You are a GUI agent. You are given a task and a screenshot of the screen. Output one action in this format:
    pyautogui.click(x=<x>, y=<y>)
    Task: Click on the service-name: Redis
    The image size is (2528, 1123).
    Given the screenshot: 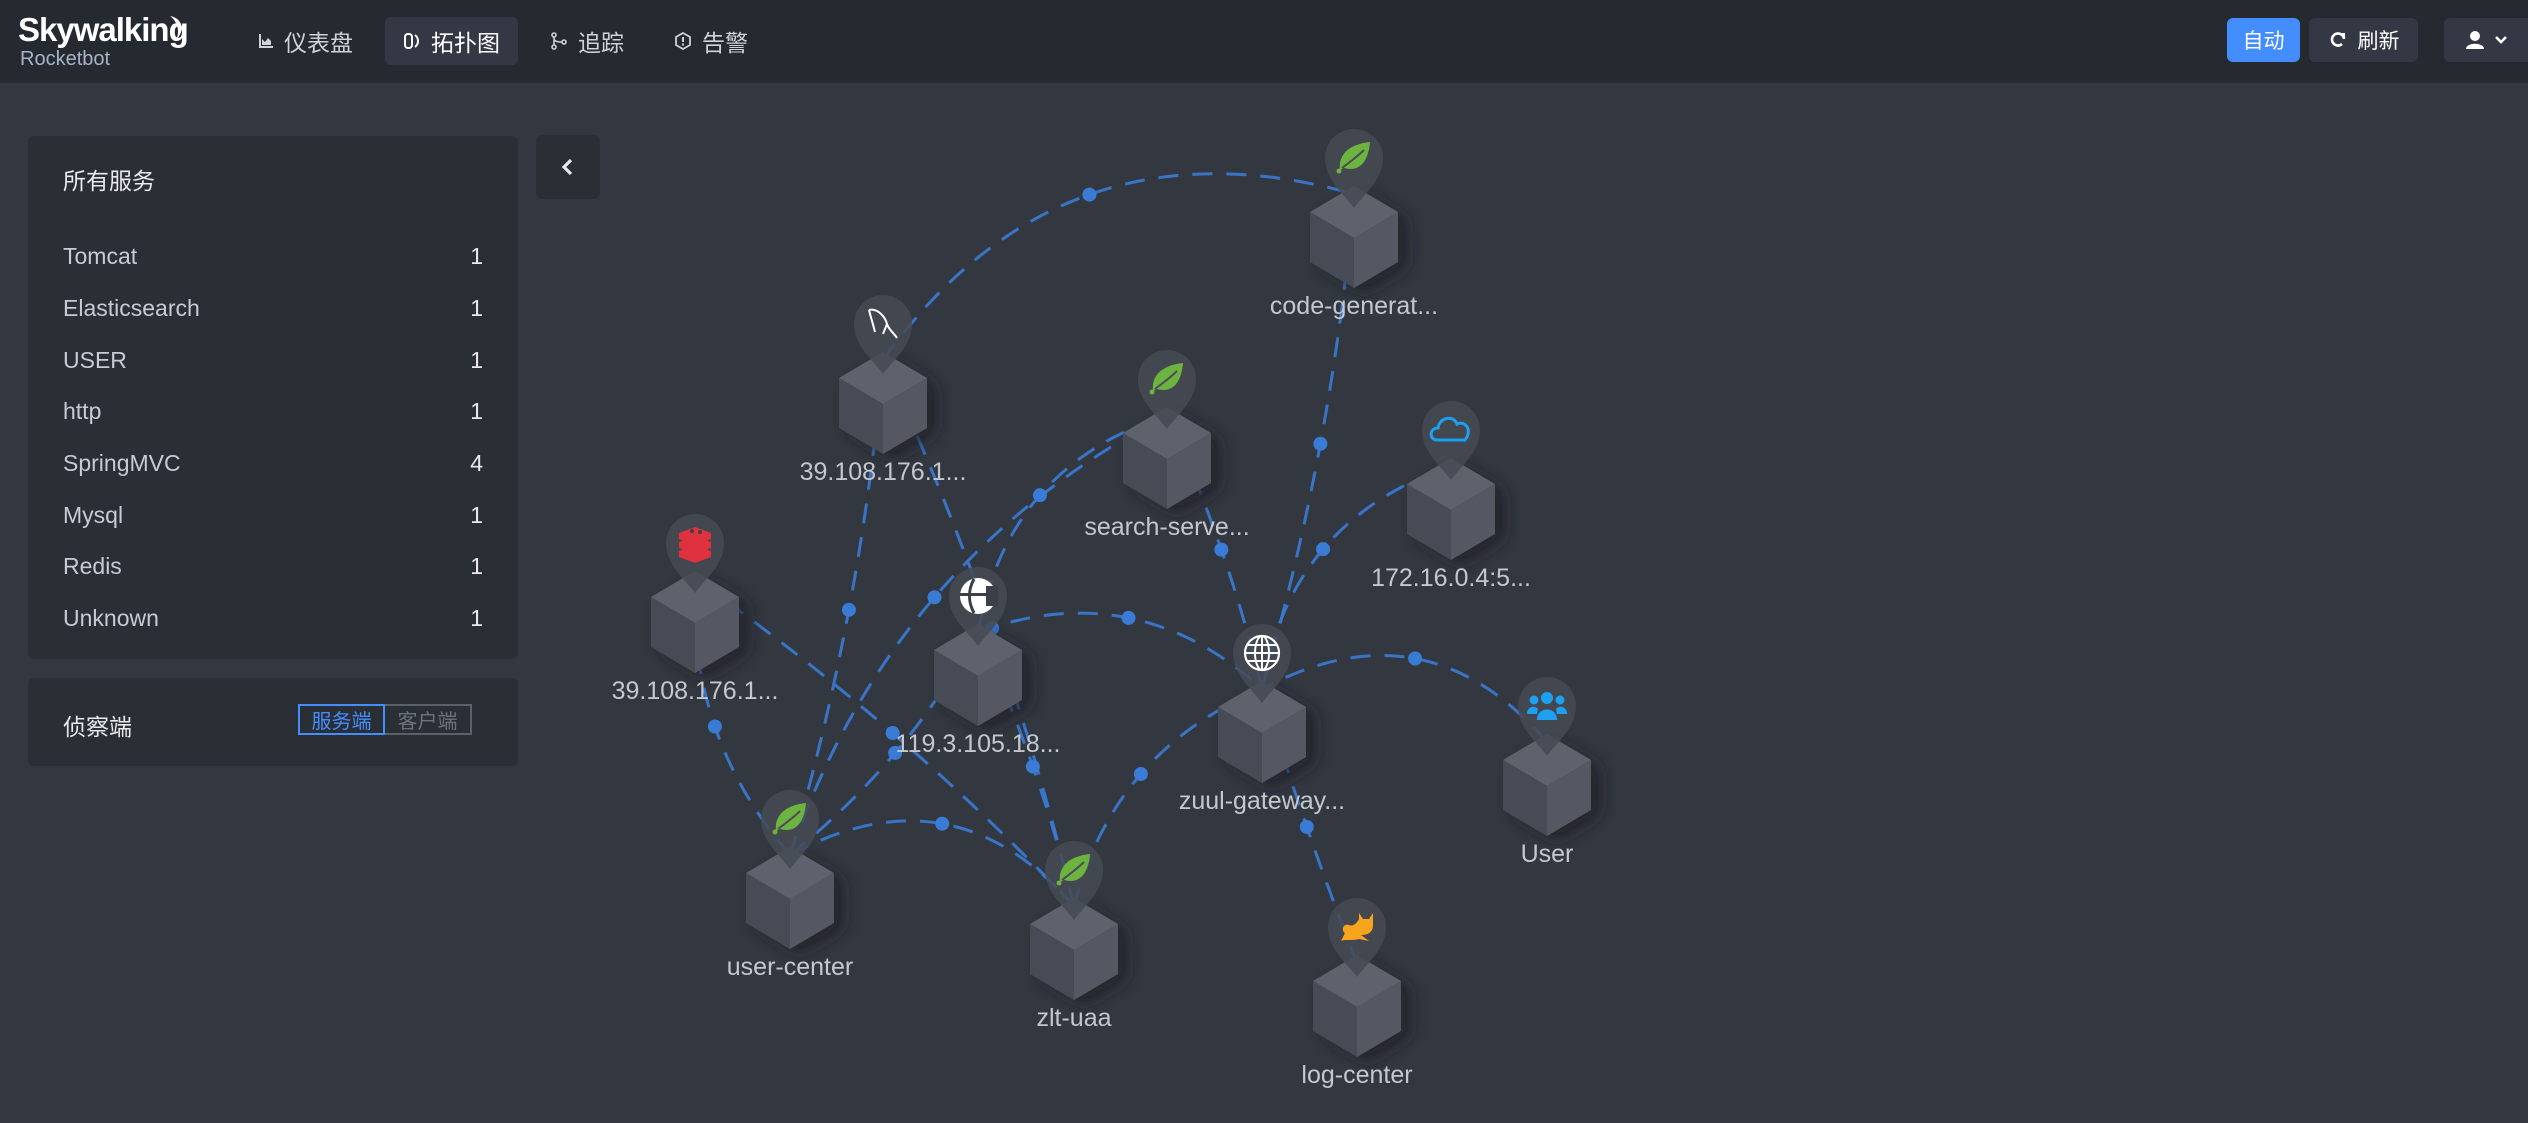 What is the action you would take?
    pyautogui.click(x=92, y=566)
    